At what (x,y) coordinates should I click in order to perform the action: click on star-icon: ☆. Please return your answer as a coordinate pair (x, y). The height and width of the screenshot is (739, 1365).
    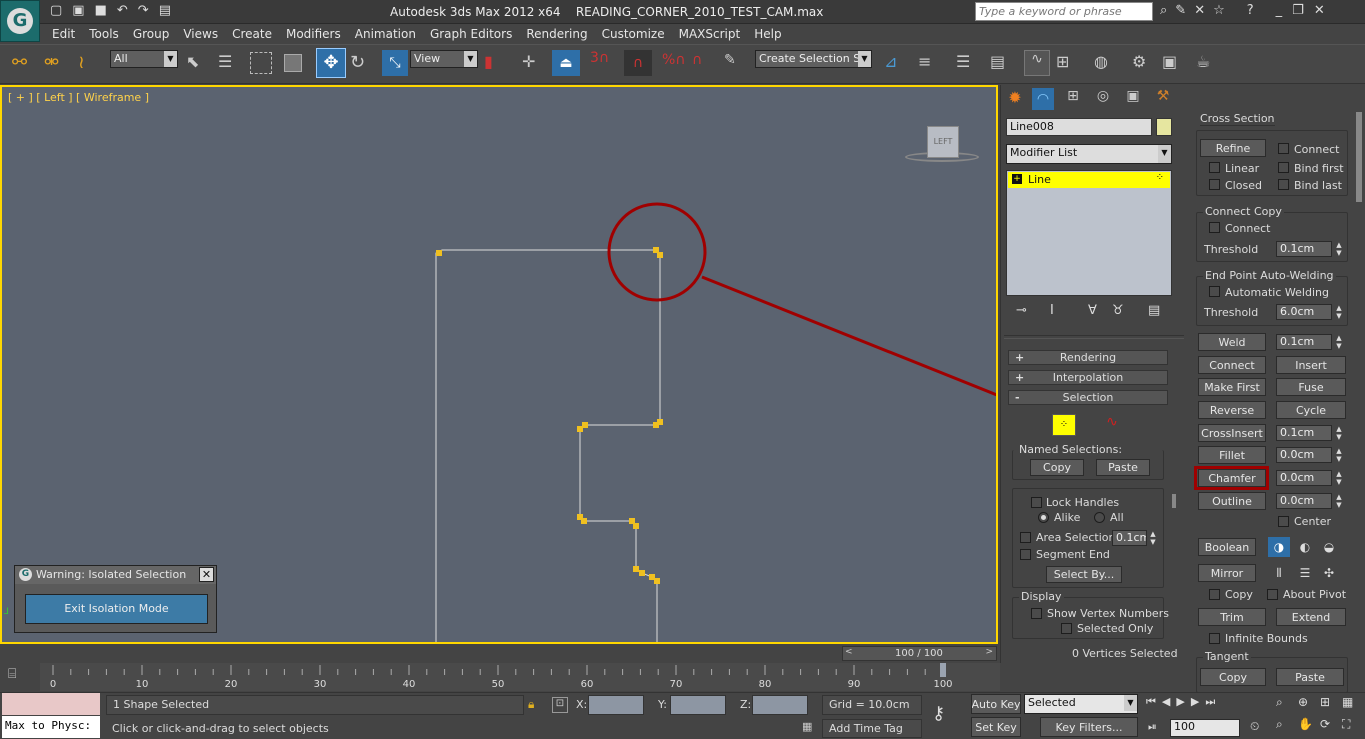
    Looking at the image, I should click on (1219, 10).